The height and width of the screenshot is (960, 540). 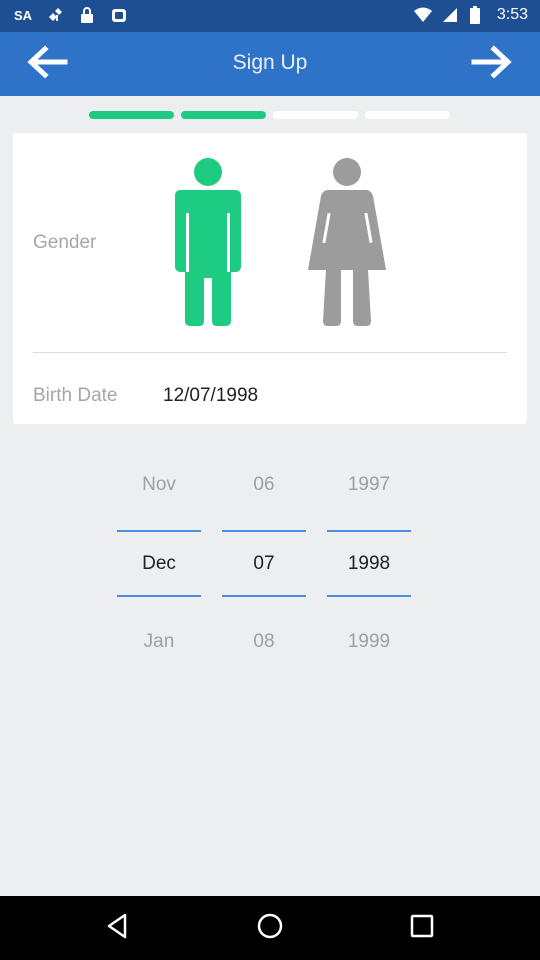 I want to click on birth-date-label: Birth Date, so click(x=75, y=395).